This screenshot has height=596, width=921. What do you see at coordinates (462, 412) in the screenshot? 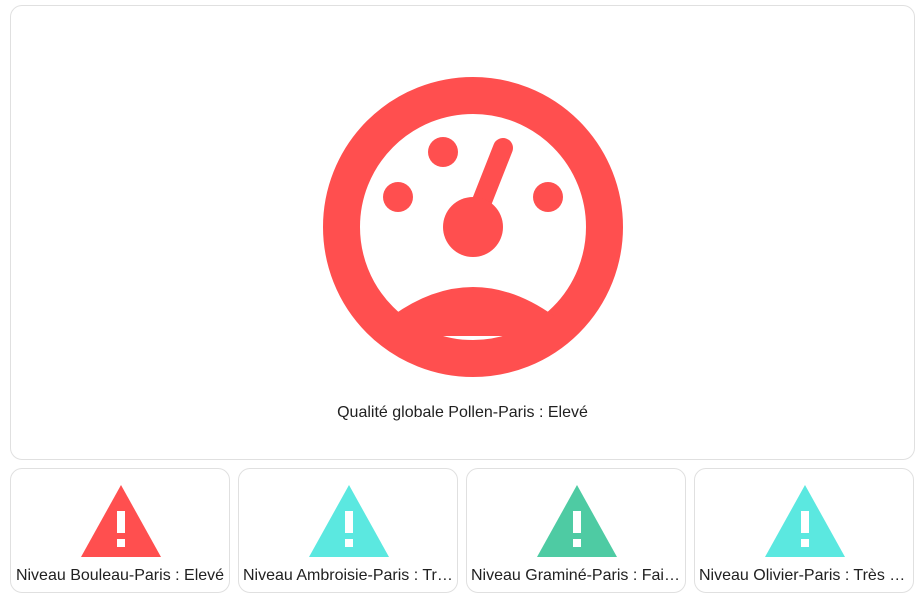
I see `global-pollen-label: Qualité globale Pollen-Paris : Elevé` at bounding box center [462, 412].